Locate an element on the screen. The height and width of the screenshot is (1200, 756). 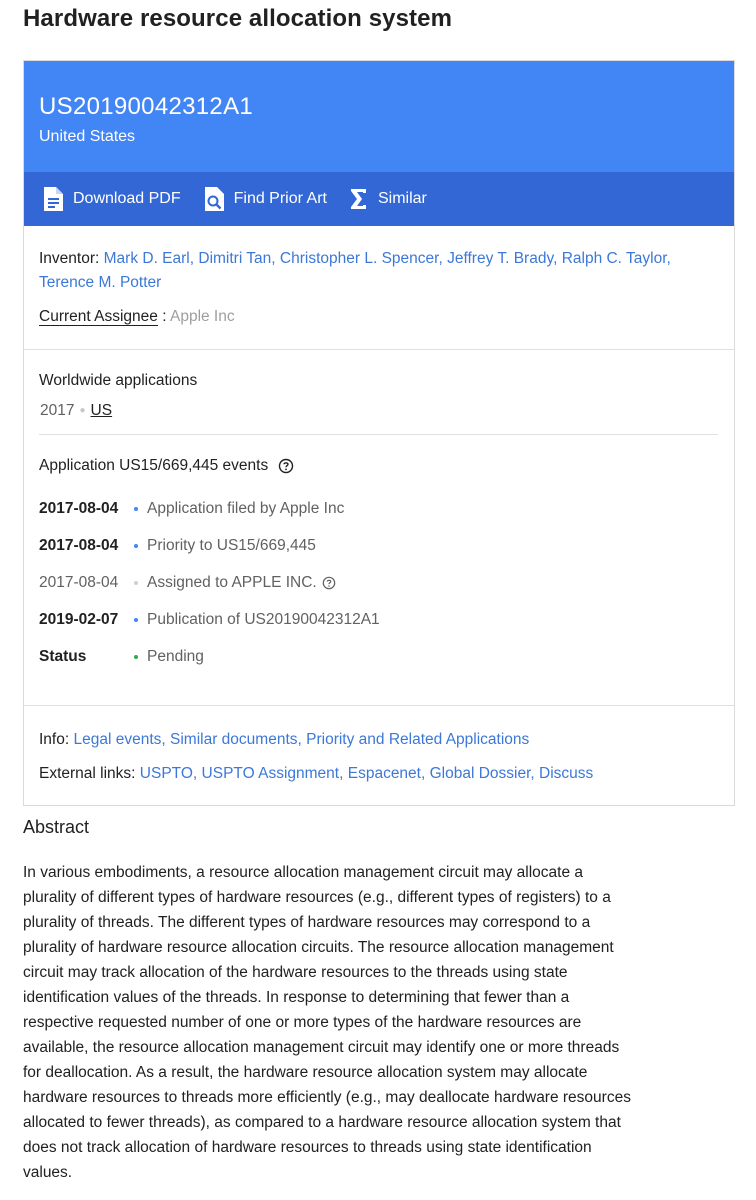
abstract-heading: Abstract is located at coordinates (56, 827).